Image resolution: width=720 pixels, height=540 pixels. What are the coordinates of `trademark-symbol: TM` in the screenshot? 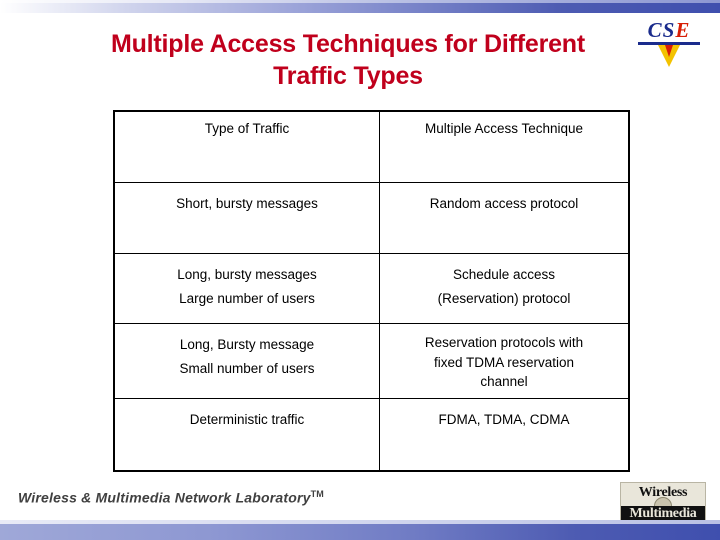 It's located at (317, 494).